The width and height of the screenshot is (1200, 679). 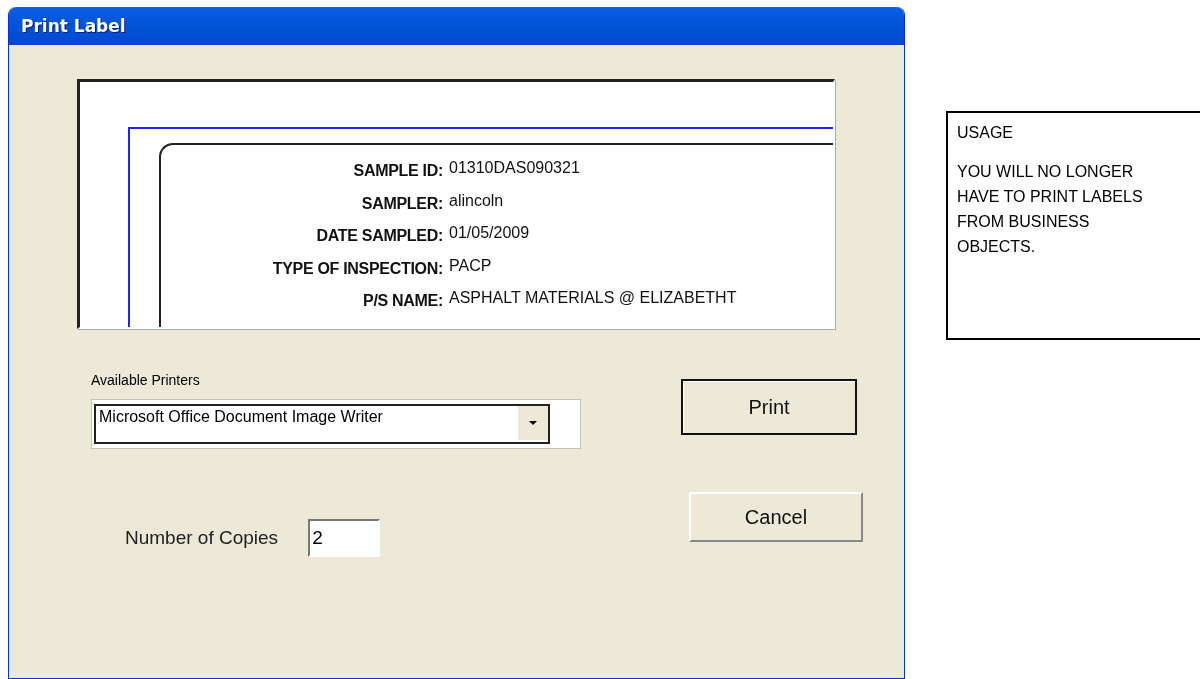 I want to click on field-label: SAMPLER:, so click(x=401, y=203).